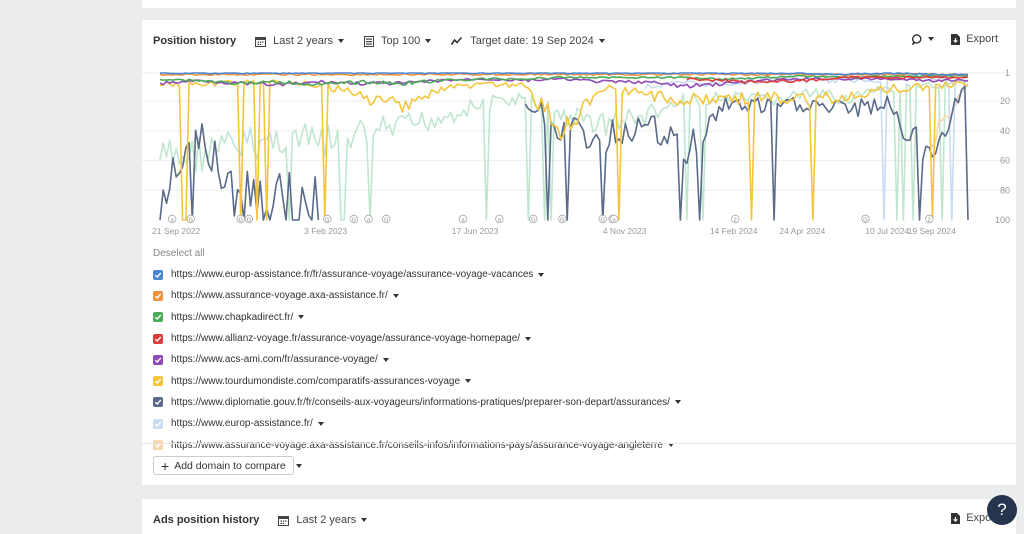  What do you see at coordinates (195, 41) in the screenshot?
I see `card-title: Position history` at bounding box center [195, 41].